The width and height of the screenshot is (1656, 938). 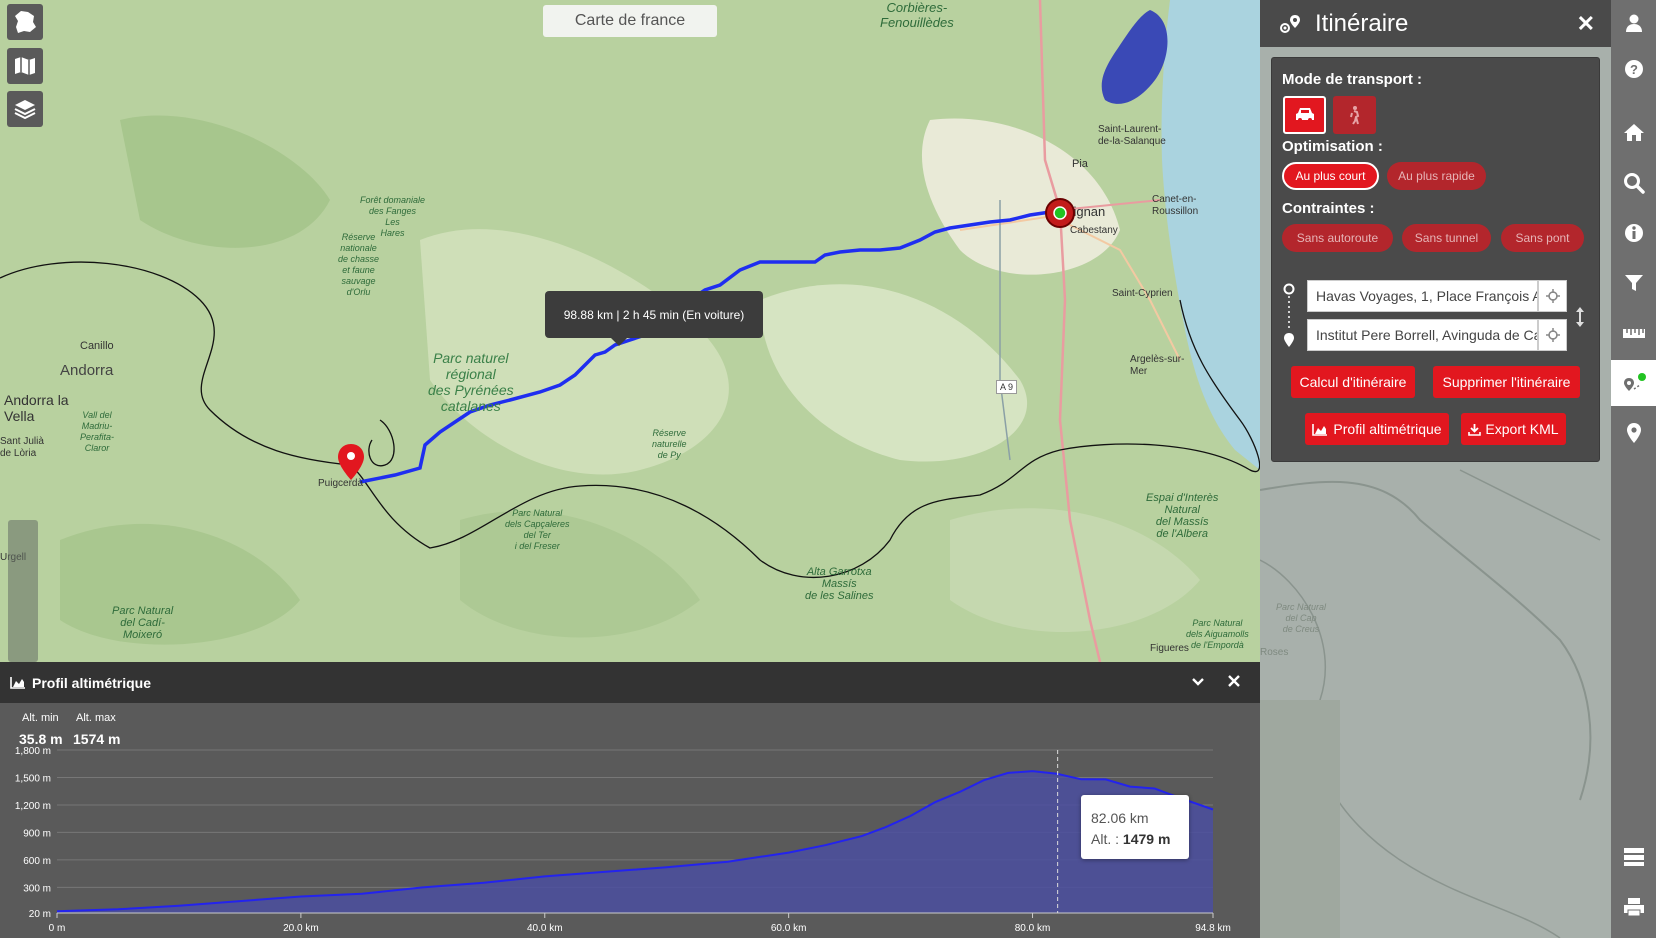 I want to click on layers-button, so click(x=25, y=109).